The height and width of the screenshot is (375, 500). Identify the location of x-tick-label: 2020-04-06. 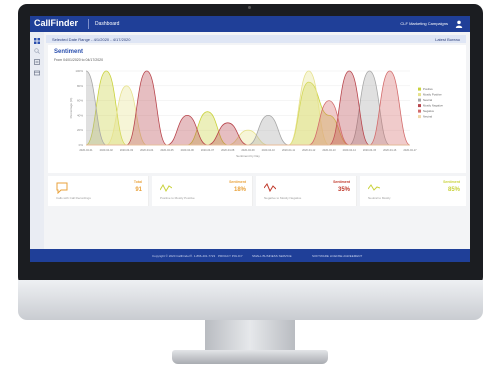
(188, 150).